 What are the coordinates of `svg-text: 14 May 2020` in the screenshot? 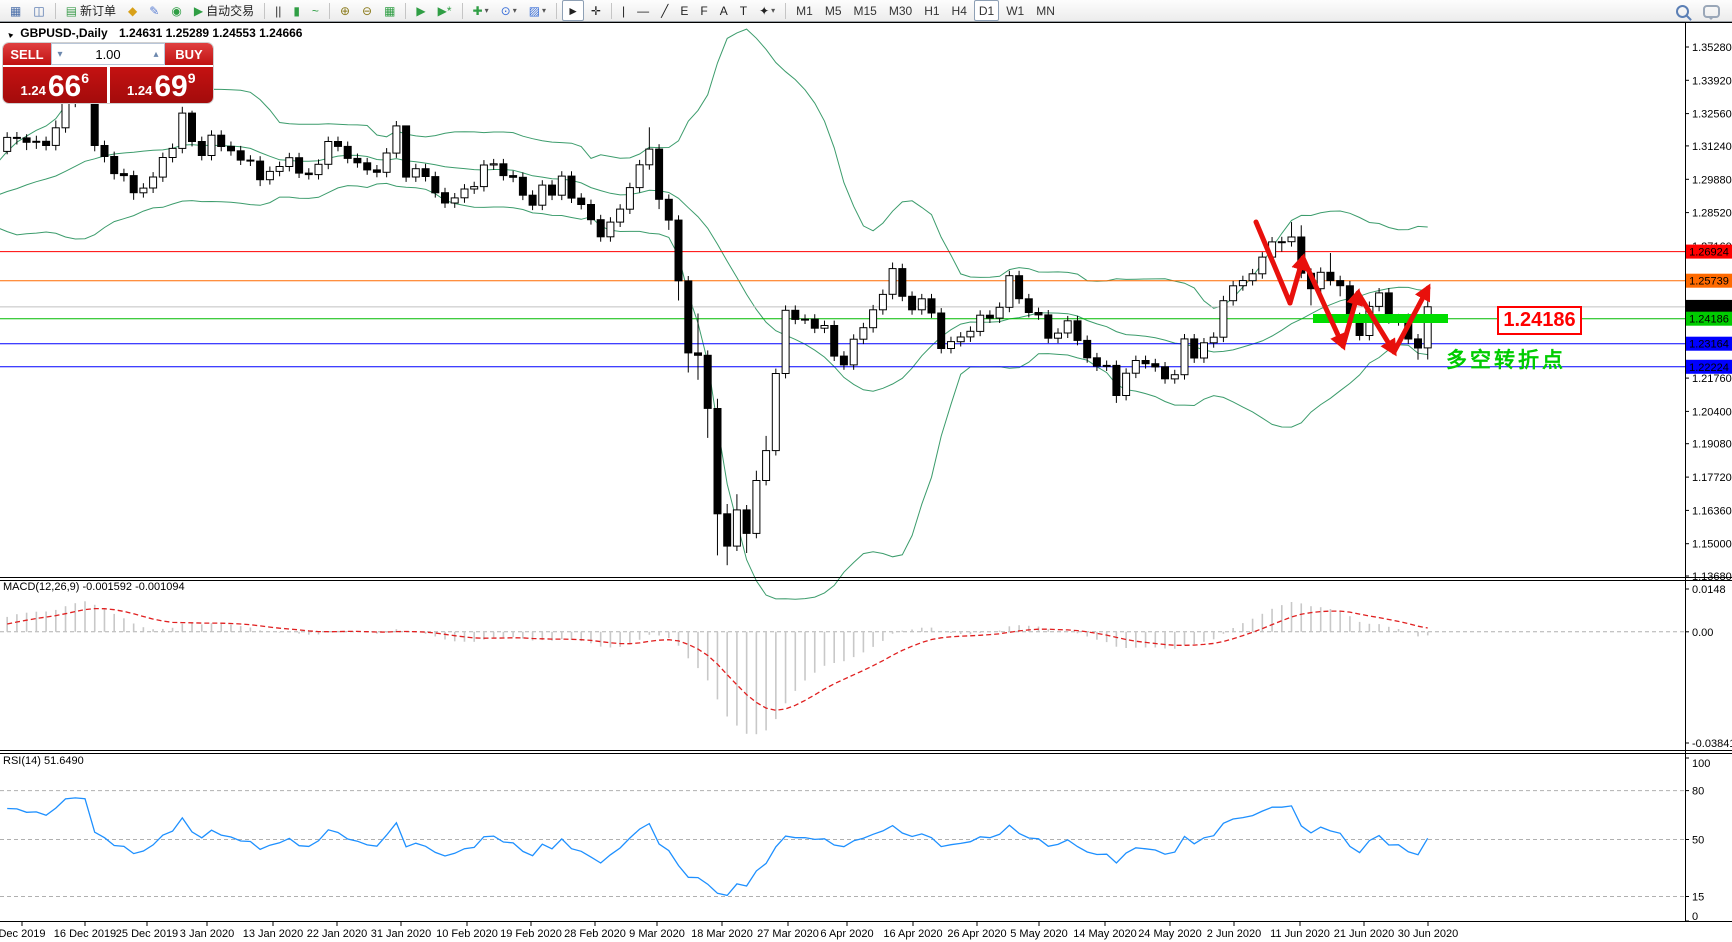 It's located at (1105, 934).